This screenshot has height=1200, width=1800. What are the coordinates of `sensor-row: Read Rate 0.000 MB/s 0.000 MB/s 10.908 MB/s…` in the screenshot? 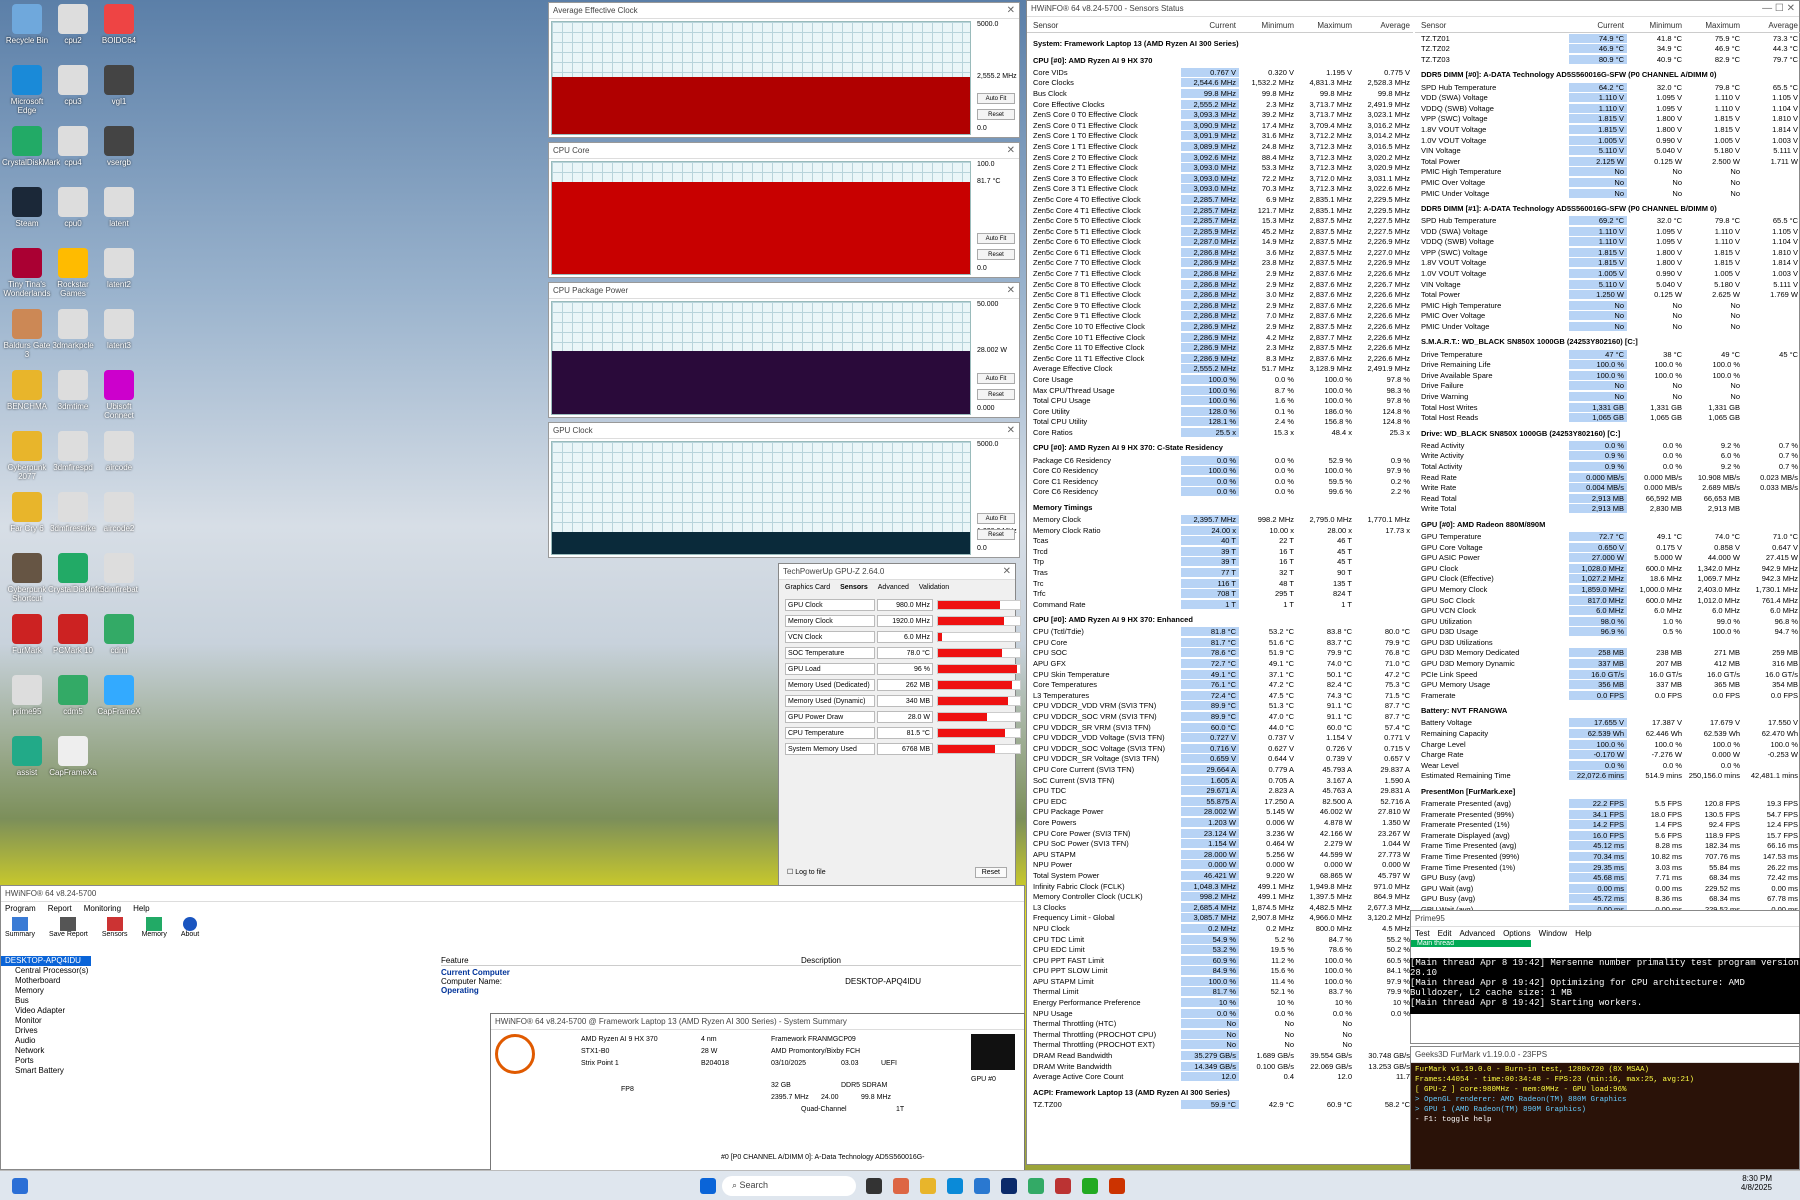 It's located at (1607, 477).